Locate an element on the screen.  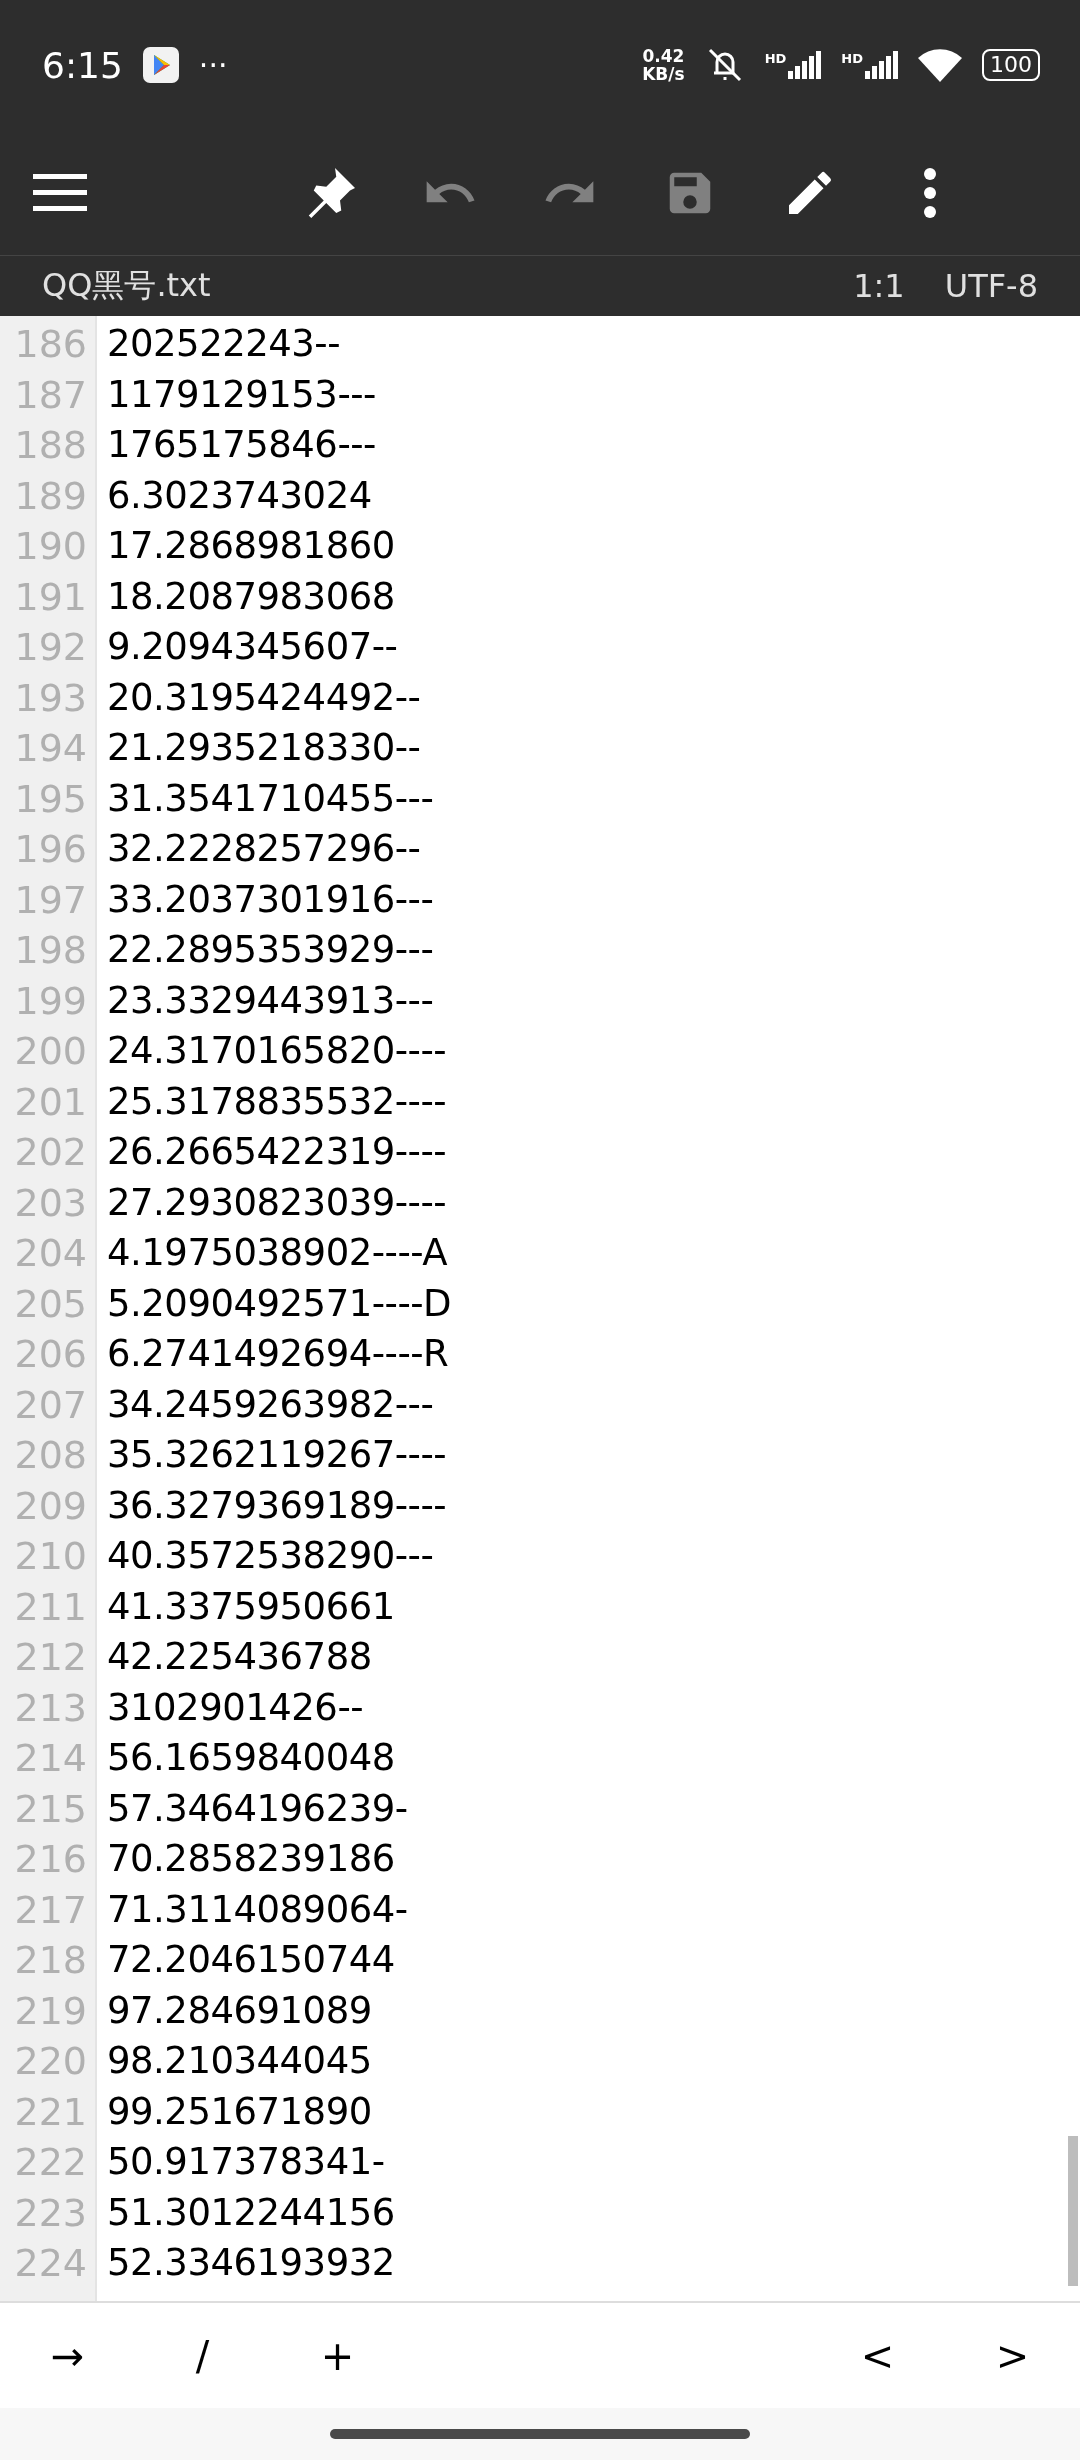
text-line: 32.2228257296-- is located at coordinates (264, 848).